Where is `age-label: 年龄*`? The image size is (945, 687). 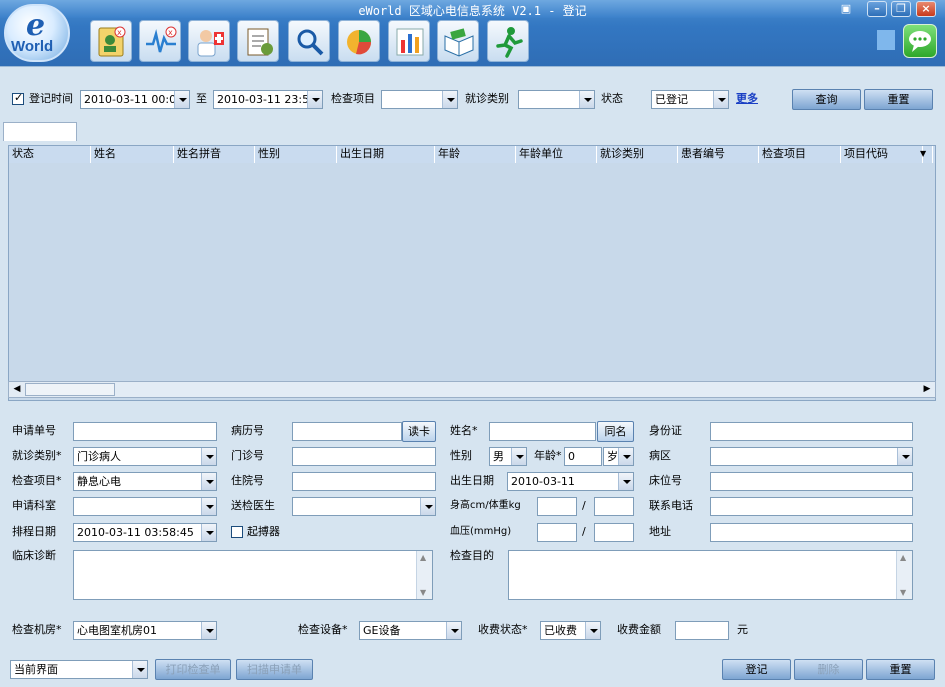 age-label: 年龄* is located at coordinates (548, 455).